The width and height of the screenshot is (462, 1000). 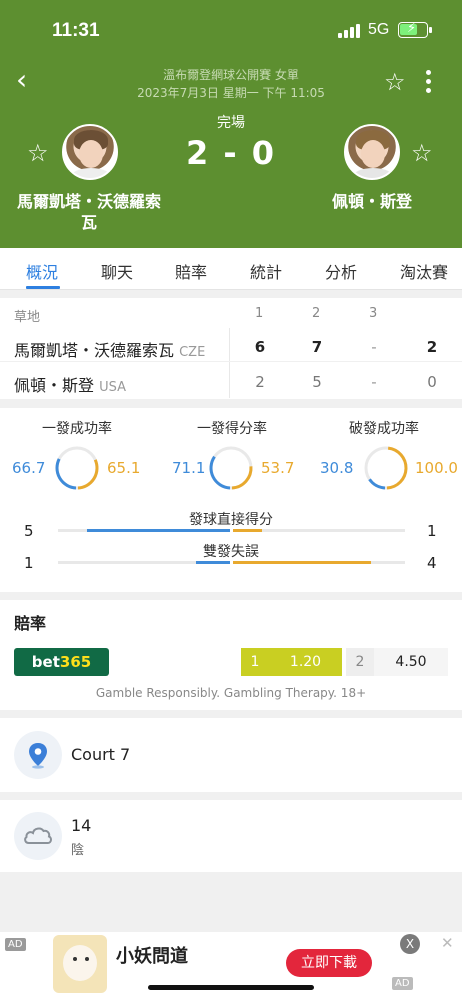 I want to click on favorite-player2-star-icon: ☆, so click(x=422, y=153).